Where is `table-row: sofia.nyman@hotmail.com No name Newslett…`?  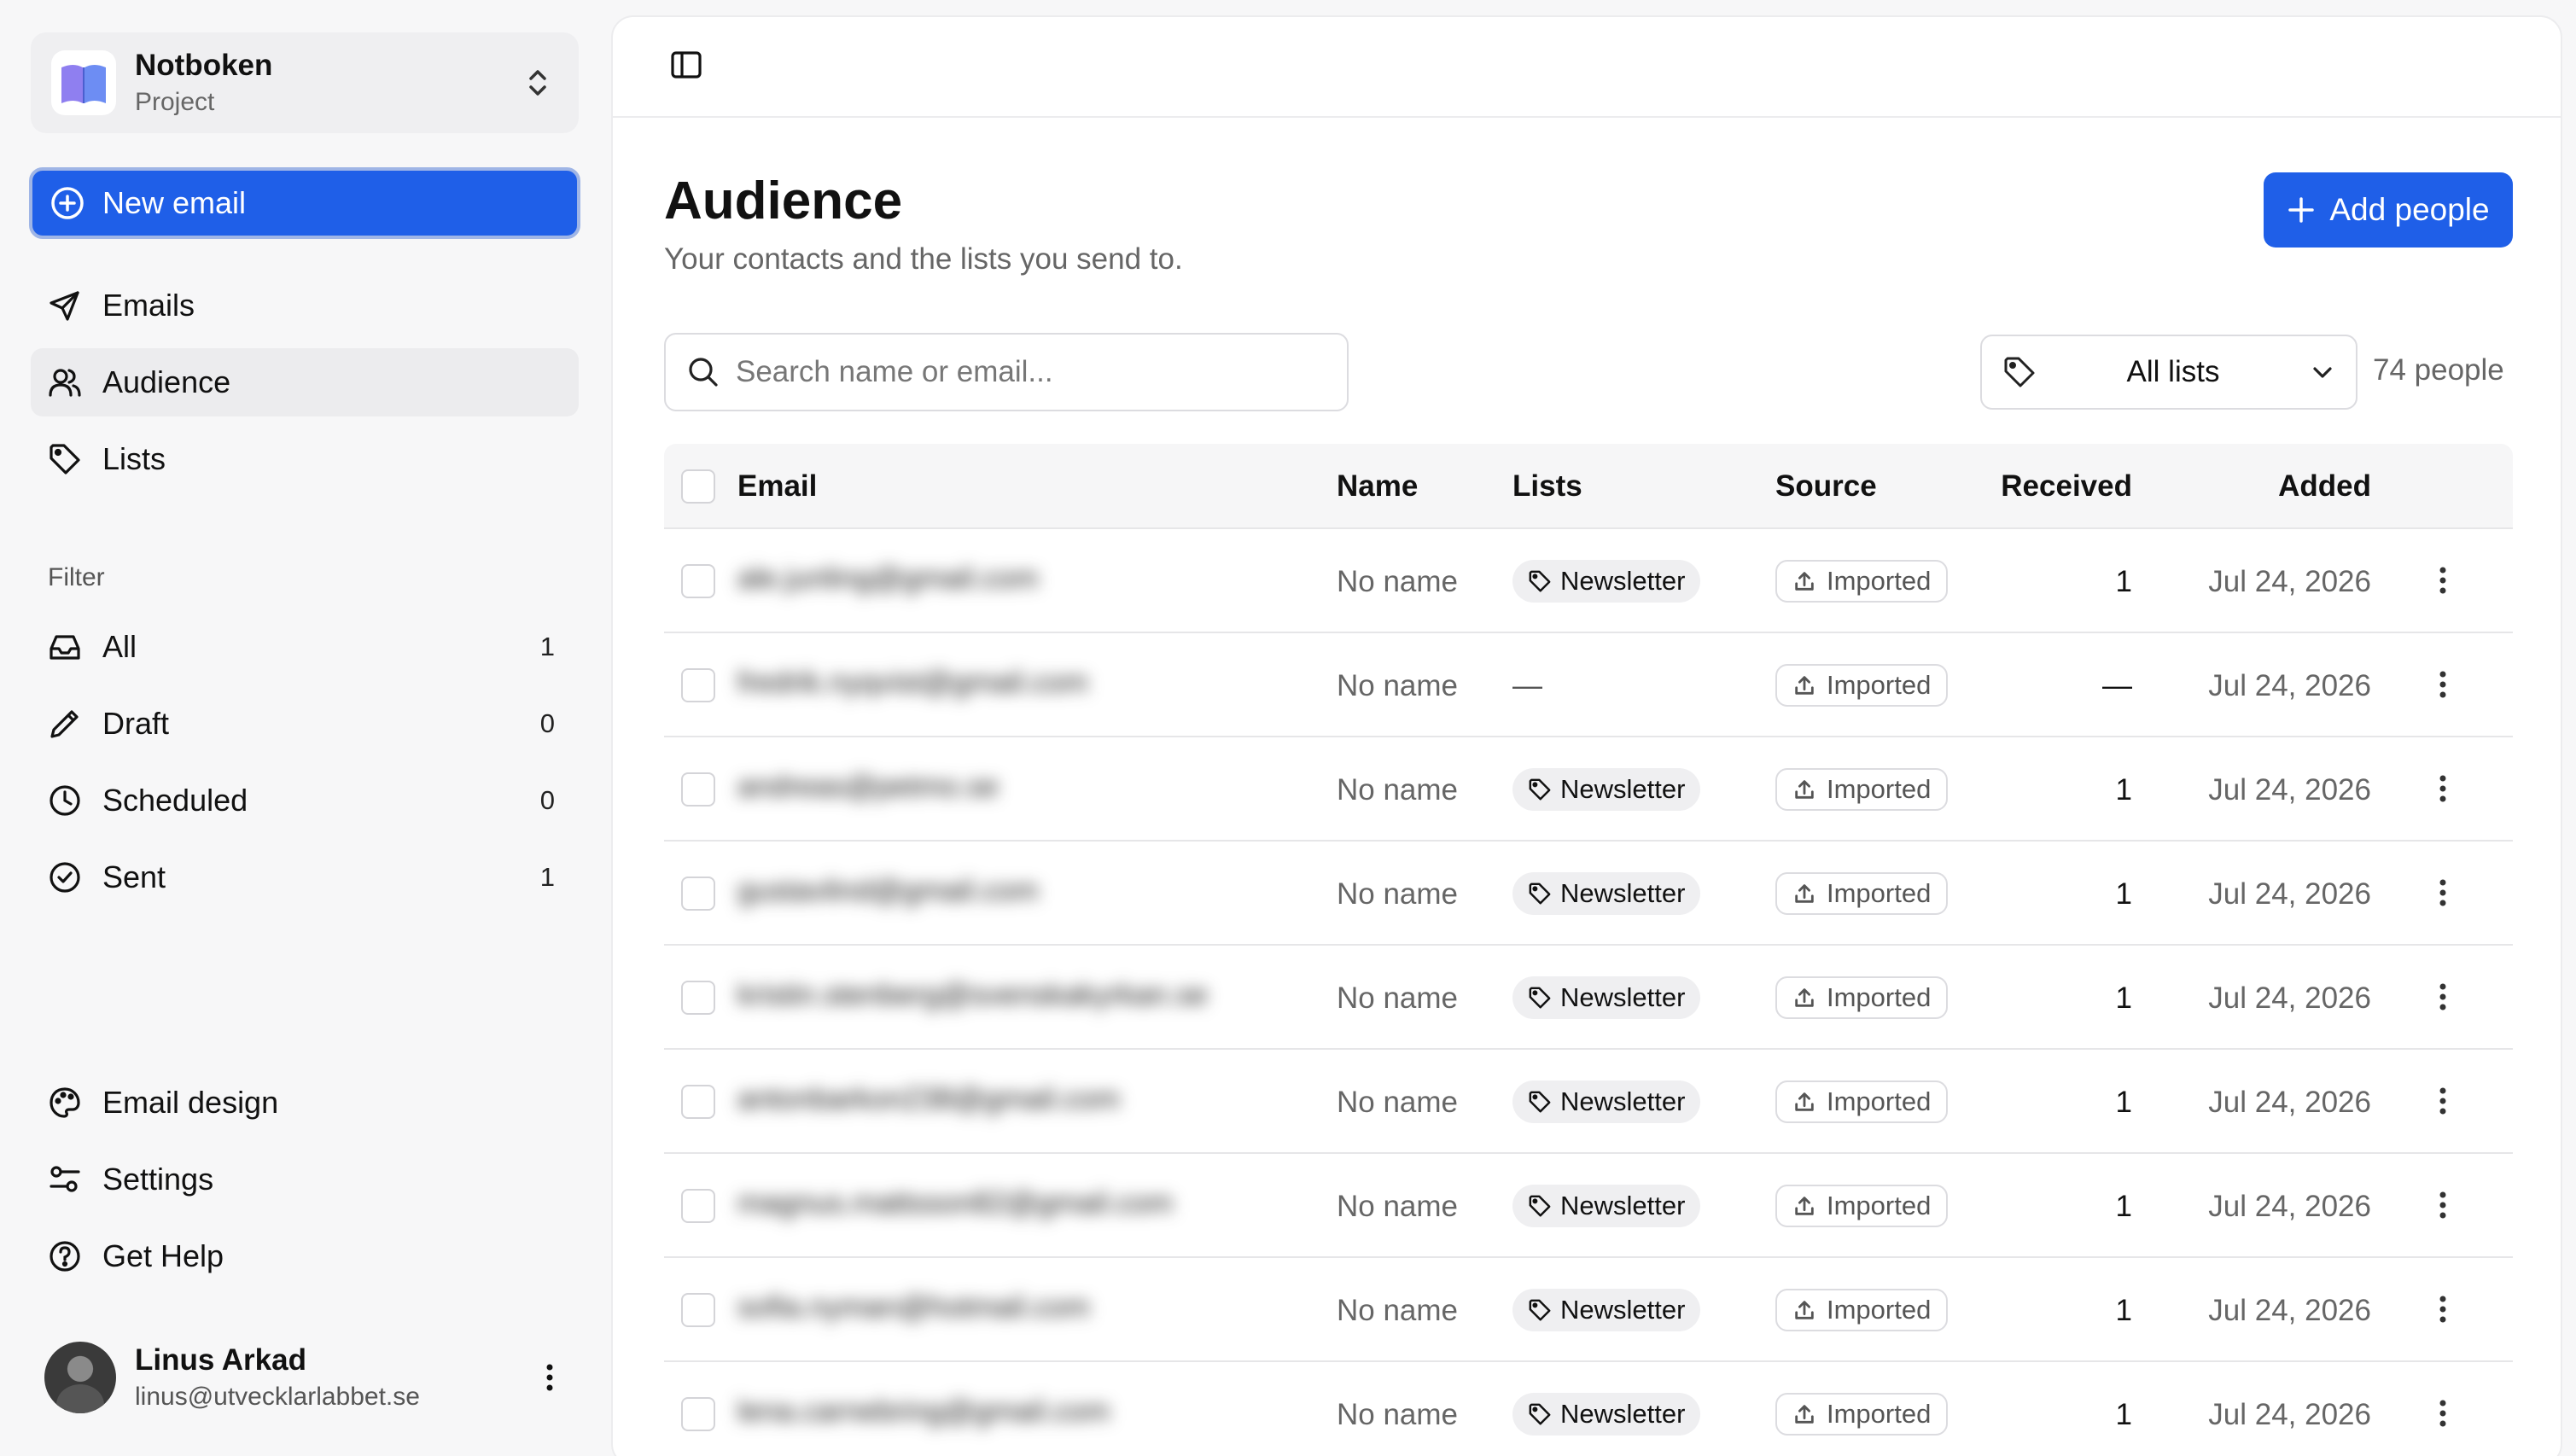
table-row: sofia.nyman@hotmail.com No name Newslett… is located at coordinates (1588, 1310).